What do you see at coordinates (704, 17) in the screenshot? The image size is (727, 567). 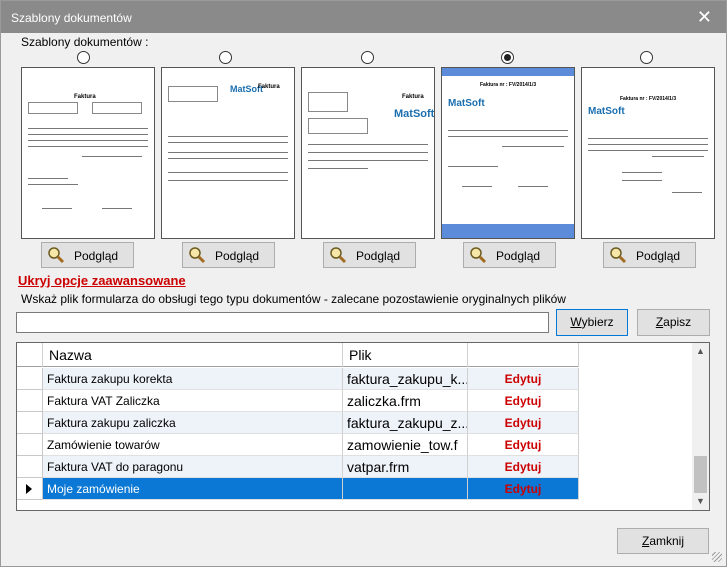 I see `close-icon: ✕` at bounding box center [704, 17].